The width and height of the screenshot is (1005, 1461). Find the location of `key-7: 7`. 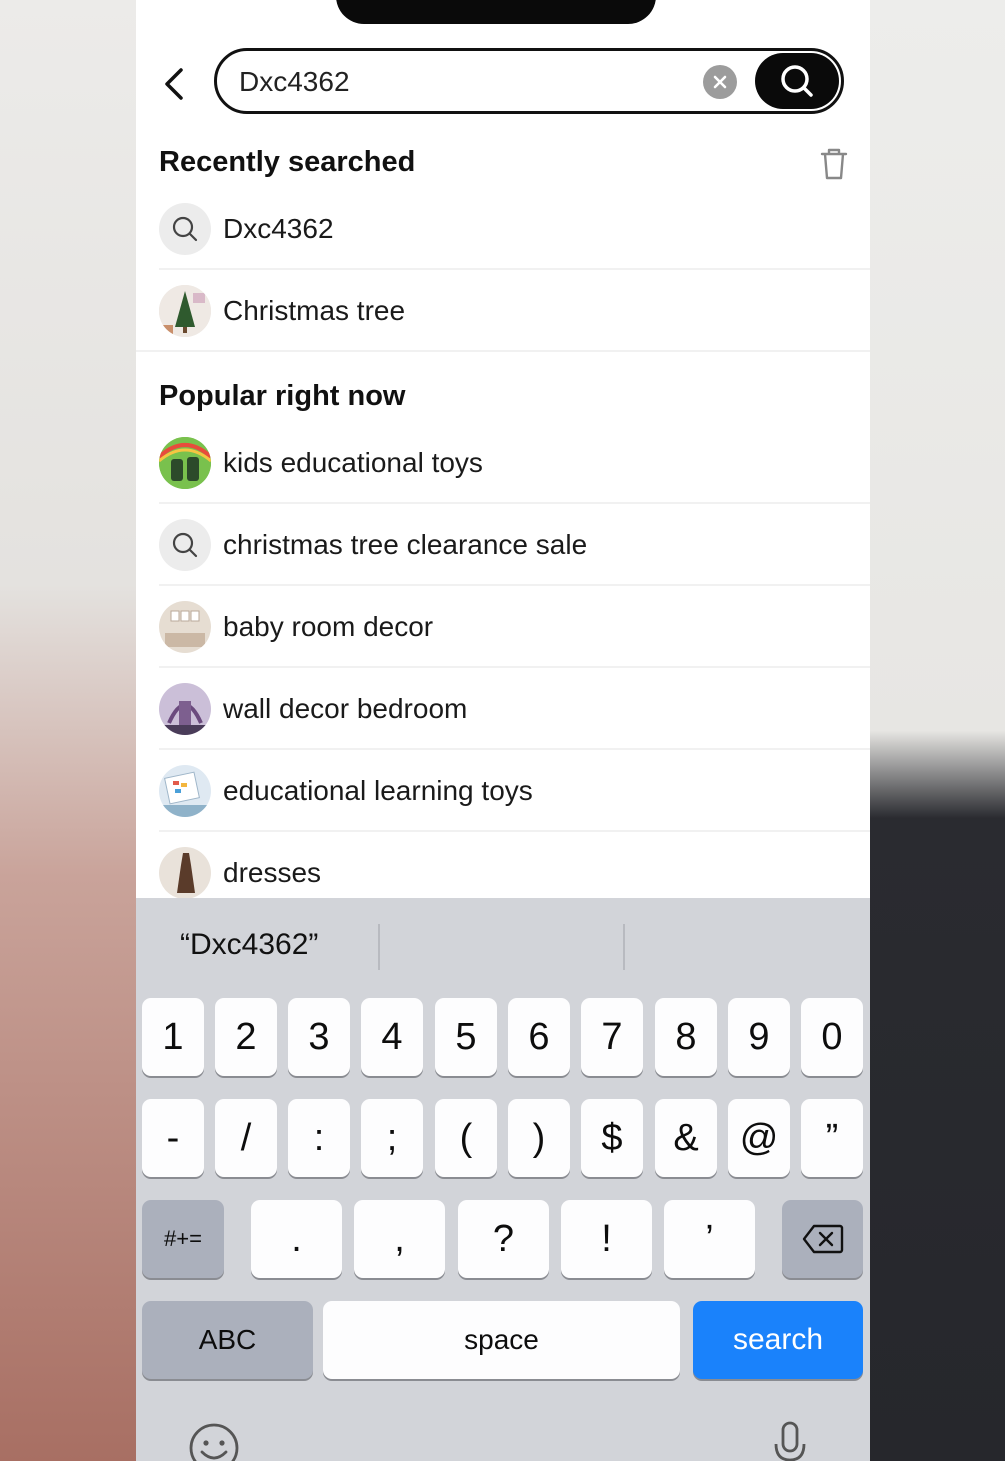

key-7: 7 is located at coordinates (612, 1037).